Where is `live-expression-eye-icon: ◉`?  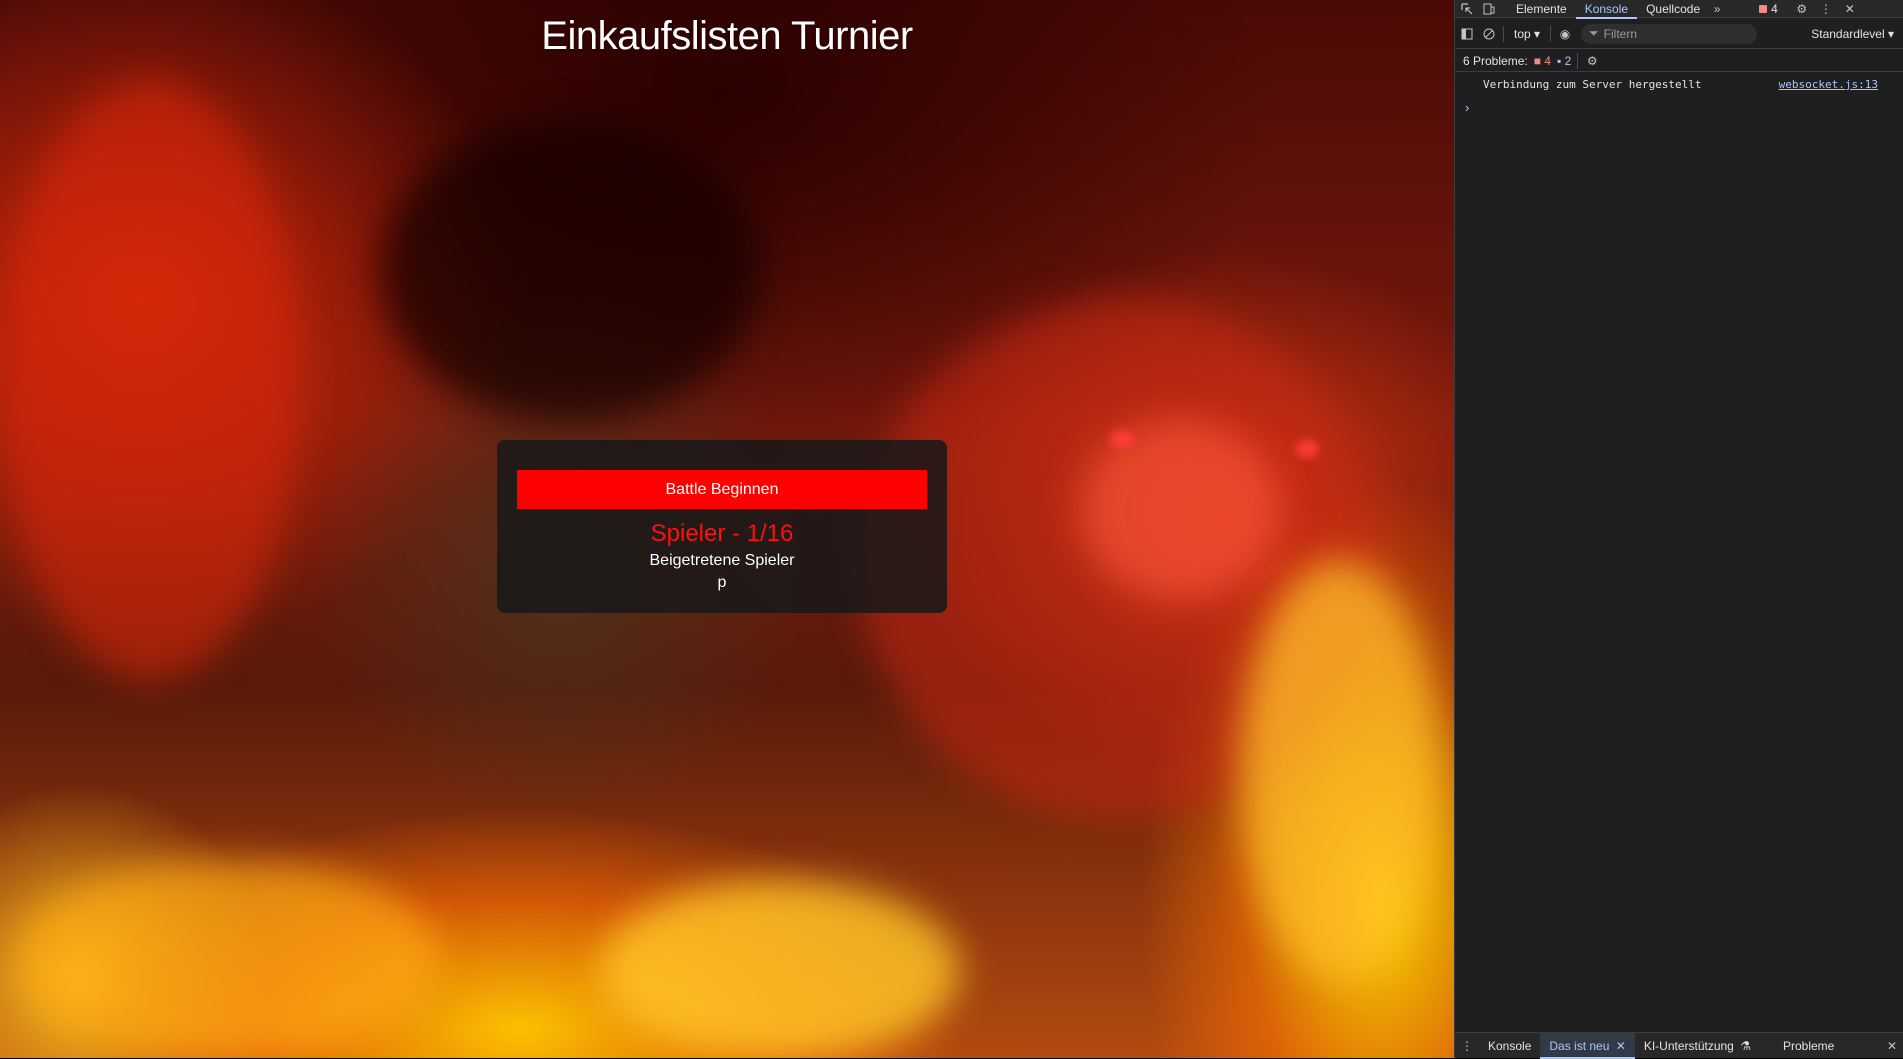 live-expression-eye-icon: ◉ is located at coordinates (1565, 34).